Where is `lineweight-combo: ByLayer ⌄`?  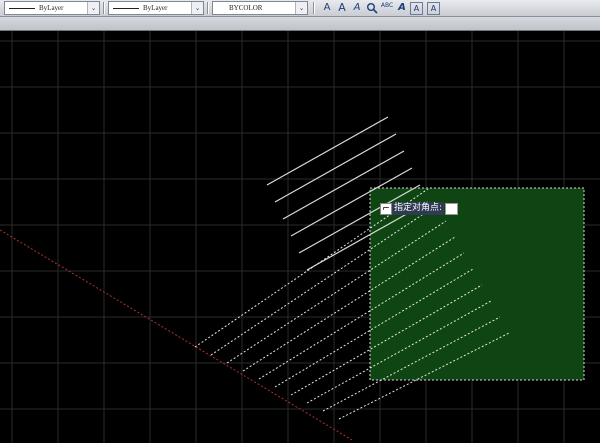 lineweight-combo: ByLayer ⌄ is located at coordinates (156, 8).